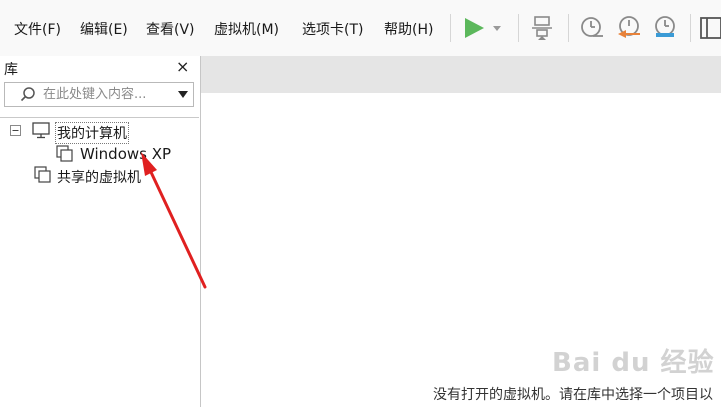 This screenshot has width=721, height=407. I want to click on send-ctrl-alt-del-button, so click(543, 28).